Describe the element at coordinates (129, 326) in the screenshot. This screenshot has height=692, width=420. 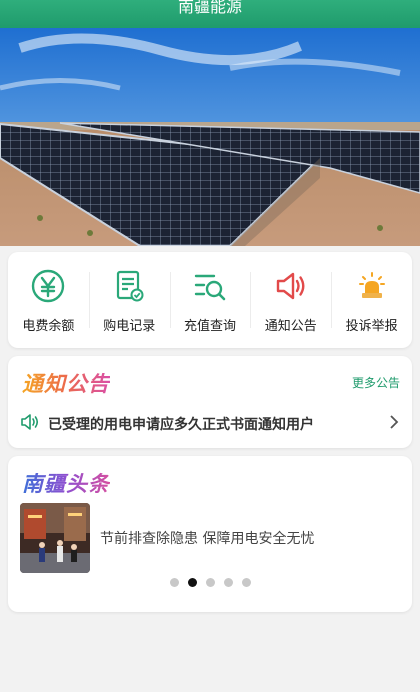
I see `menu-label: 购电记录` at that location.